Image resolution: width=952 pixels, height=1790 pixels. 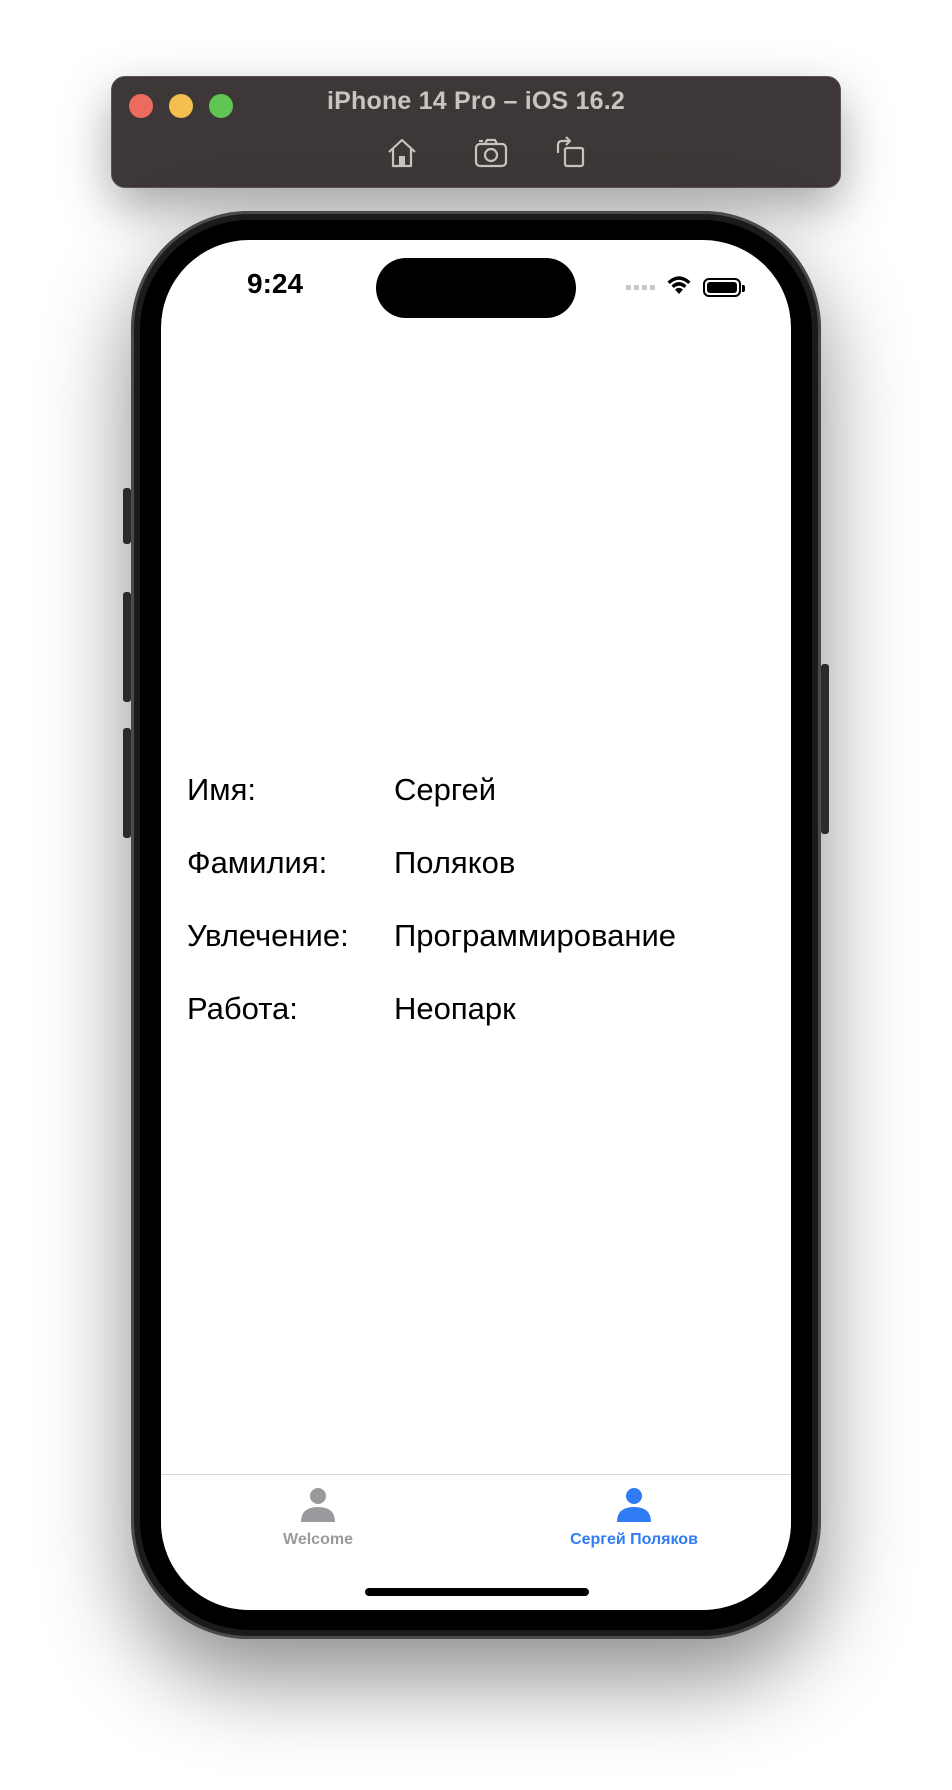 I want to click on status-icons, so click(x=685, y=287).